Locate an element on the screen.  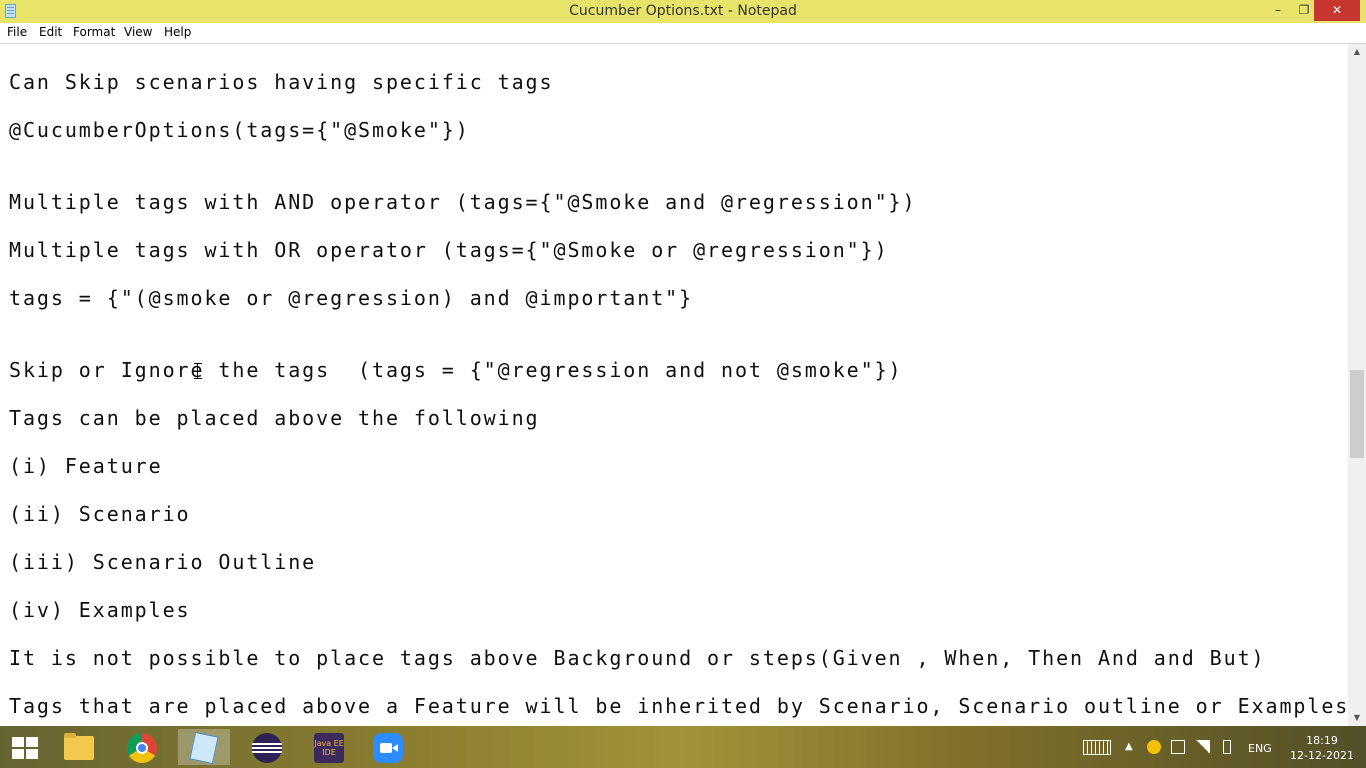
taskbar-zoom is located at coordinates (388, 747).